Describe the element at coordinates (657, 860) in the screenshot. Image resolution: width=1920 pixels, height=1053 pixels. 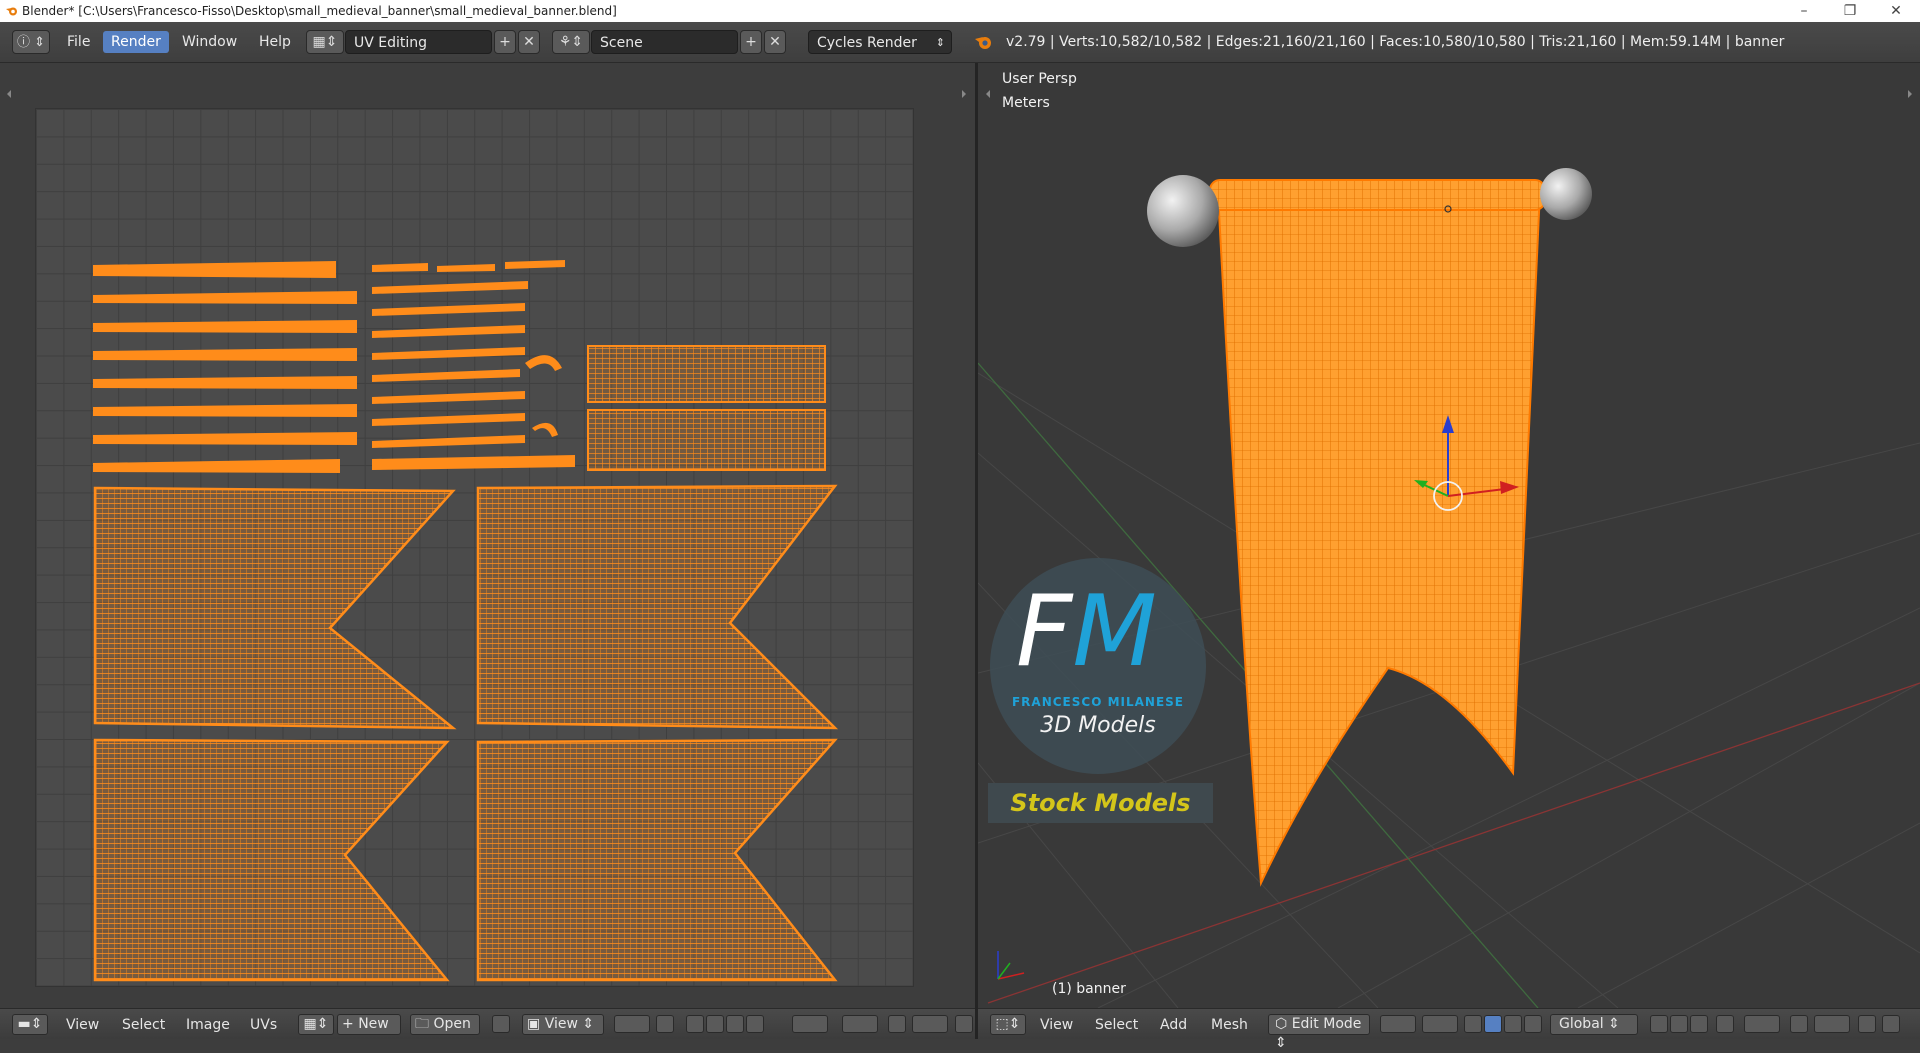
I see `uv-banner-panel-bottom-right` at that location.